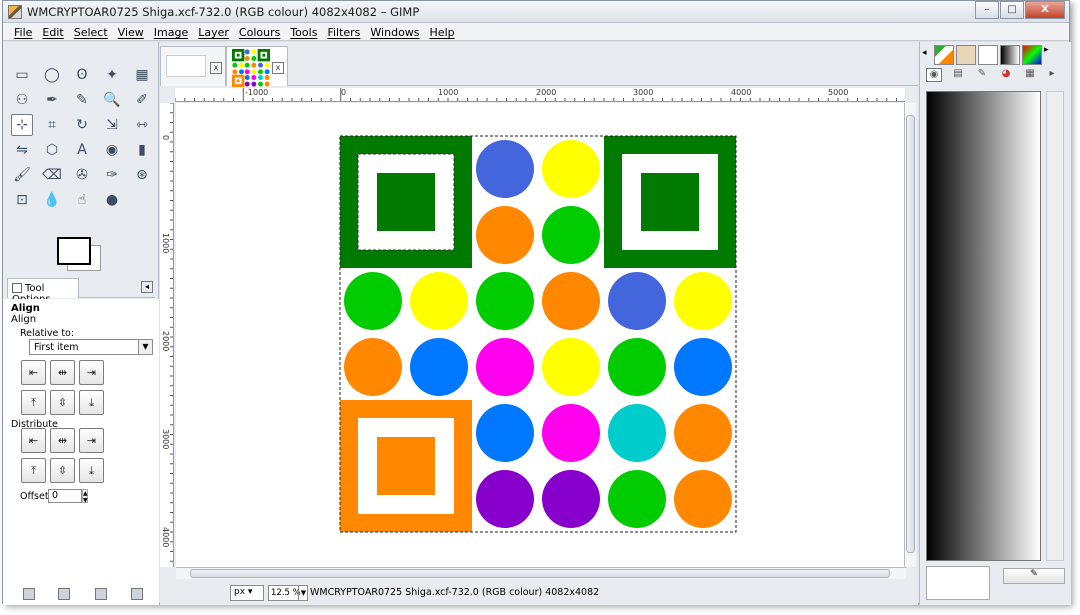  What do you see at coordinates (988, 55) in the screenshot?
I see `tab-brushes` at bounding box center [988, 55].